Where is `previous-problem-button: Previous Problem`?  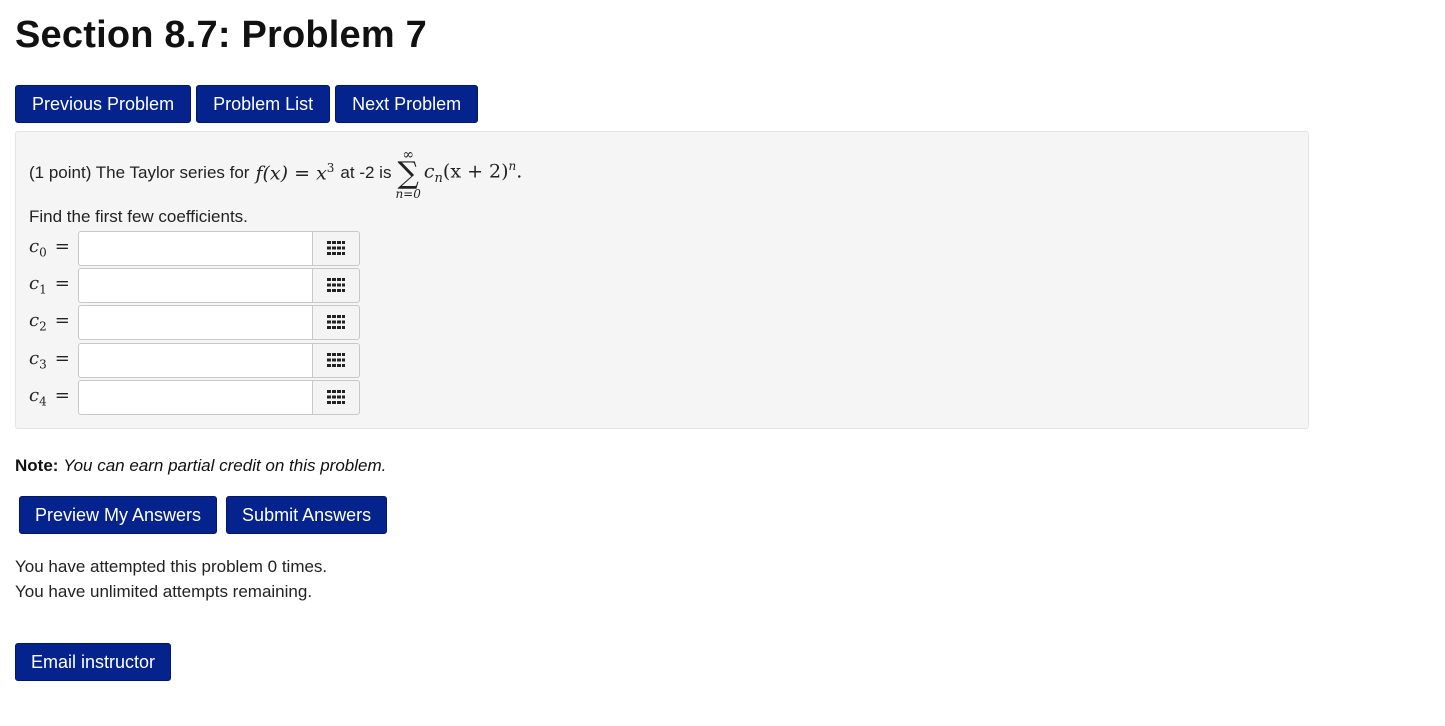 previous-problem-button: Previous Problem is located at coordinates (103, 104).